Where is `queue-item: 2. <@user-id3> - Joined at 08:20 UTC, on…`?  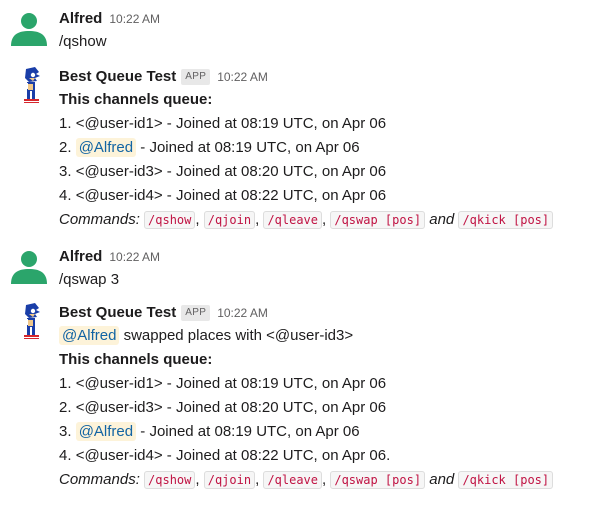 queue-item: 2. <@user-id3> - Joined at 08:20 UTC, on… is located at coordinates (223, 407).